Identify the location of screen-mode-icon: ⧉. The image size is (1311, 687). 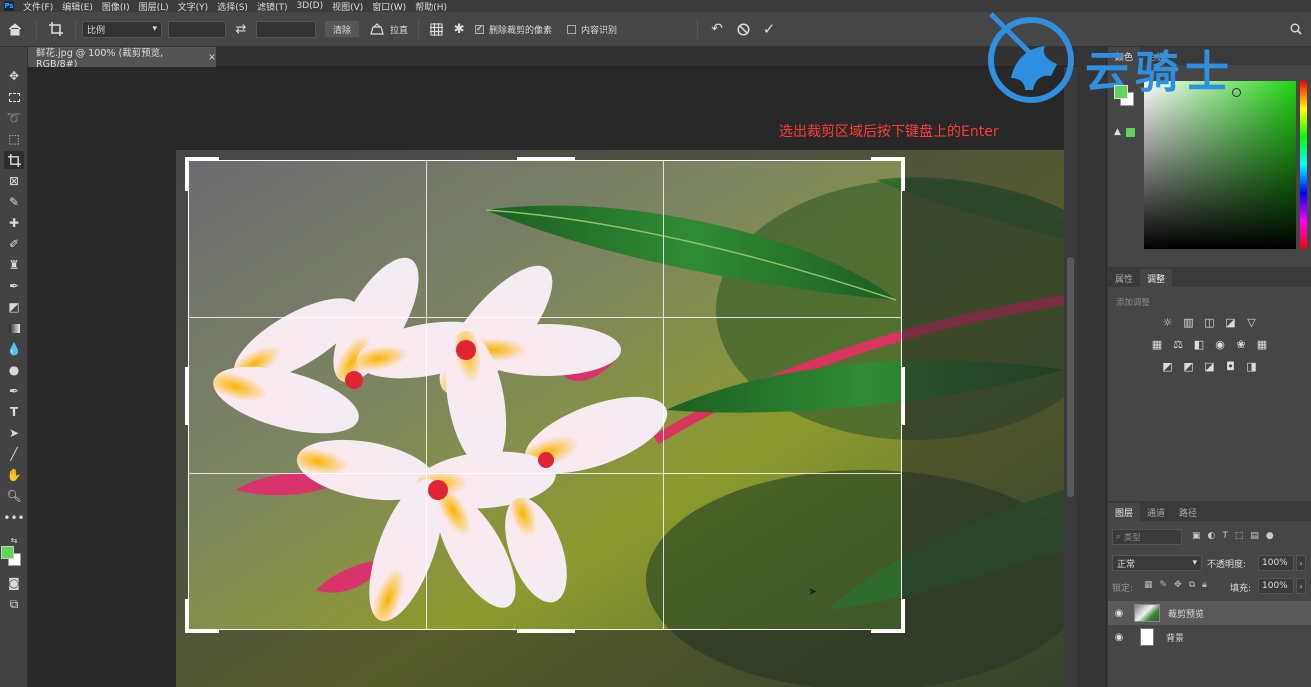
(14, 604).